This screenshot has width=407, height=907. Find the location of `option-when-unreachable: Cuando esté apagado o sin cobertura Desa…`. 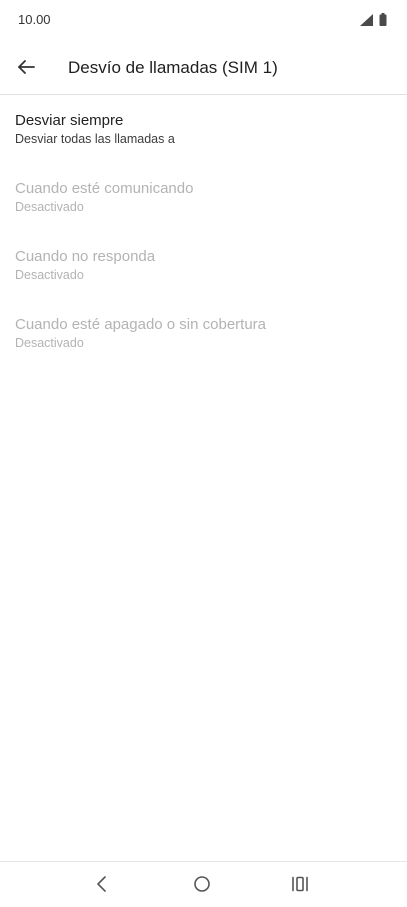

option-when-unreachable: Cuando esté apagado o sin cobertura Desa… is located at coordinates (203, 333).